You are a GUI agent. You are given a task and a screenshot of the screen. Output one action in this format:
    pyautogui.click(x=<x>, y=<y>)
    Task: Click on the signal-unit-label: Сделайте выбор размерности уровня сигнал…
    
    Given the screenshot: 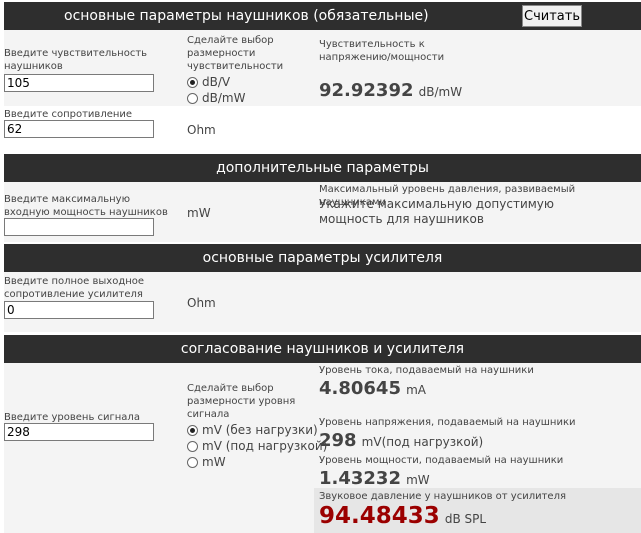 What is the action you would take?
    pyautogui.click(x=241, y=401)
    